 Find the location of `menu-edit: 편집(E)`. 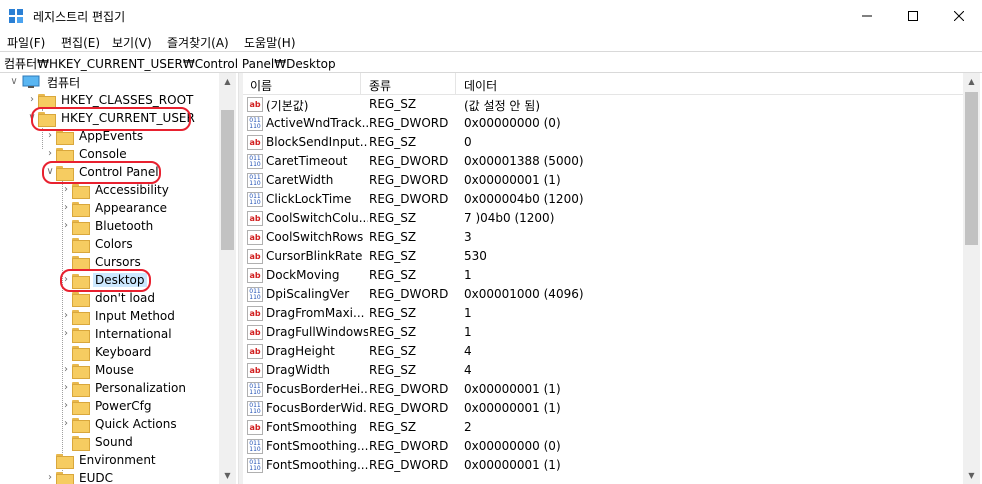

menu-edit: 편집(E) is located at coordinates (80, 42).